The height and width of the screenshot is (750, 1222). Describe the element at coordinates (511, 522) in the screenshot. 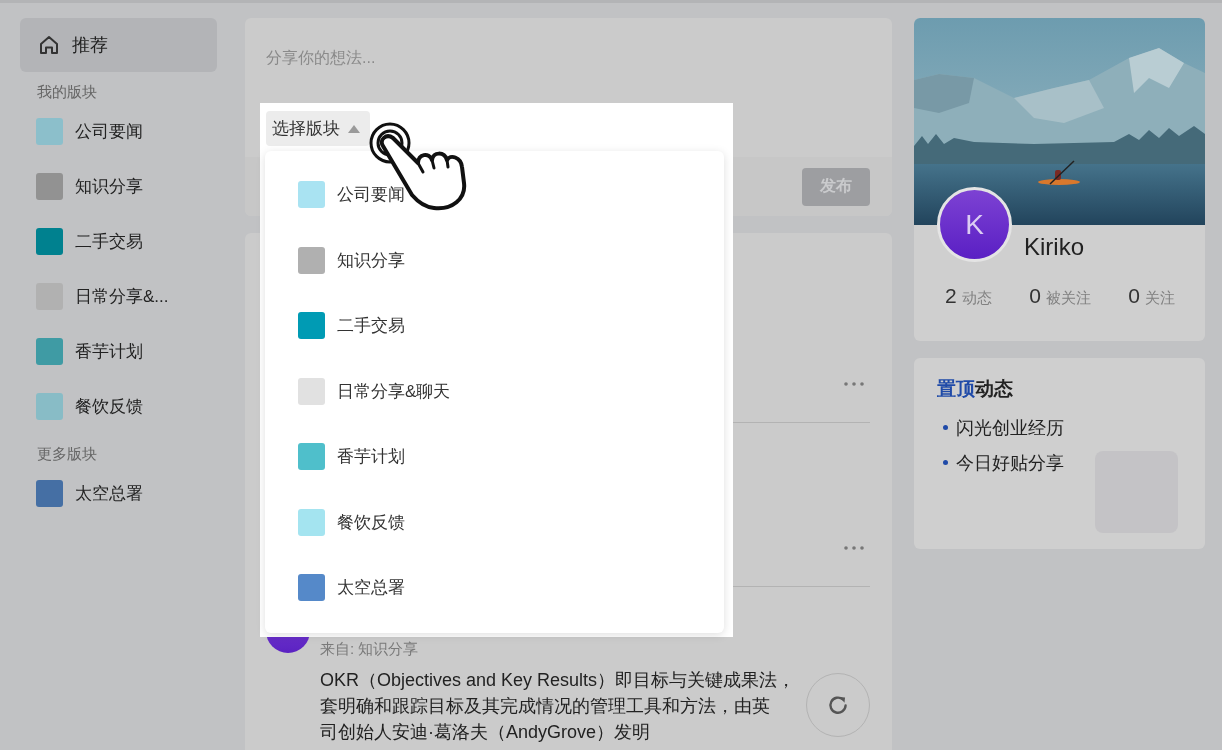

I see `menu-item: 餐饮反馈` at that location.